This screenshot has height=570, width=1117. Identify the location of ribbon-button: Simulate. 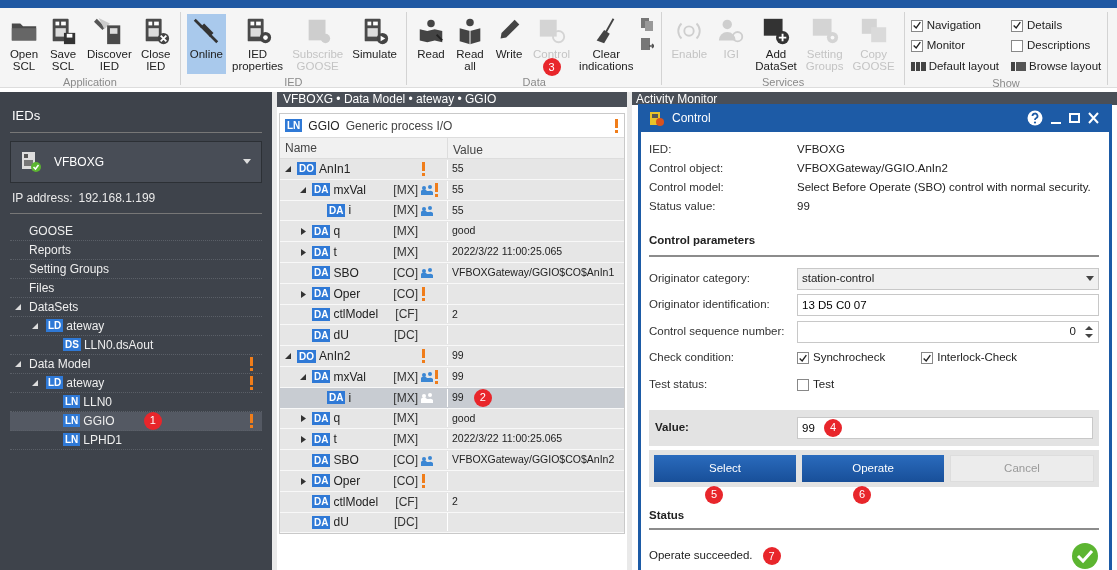
(374, 44).